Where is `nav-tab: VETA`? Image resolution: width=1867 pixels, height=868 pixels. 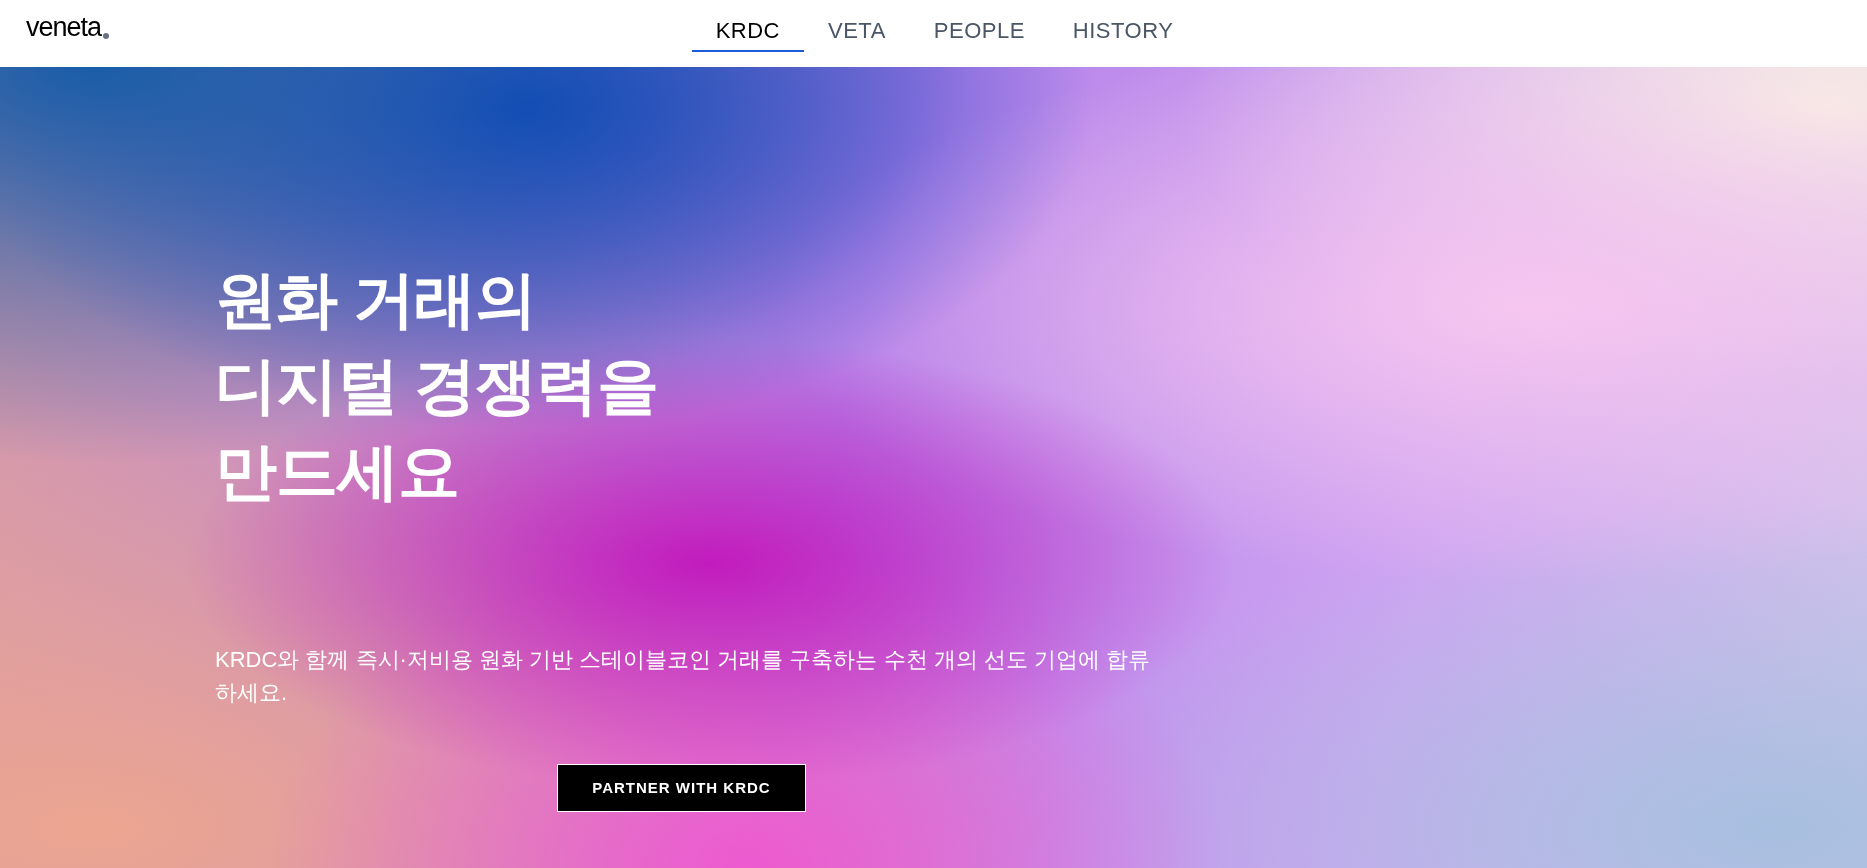 nav-tab: VETA is located at coordinates (857, 26).